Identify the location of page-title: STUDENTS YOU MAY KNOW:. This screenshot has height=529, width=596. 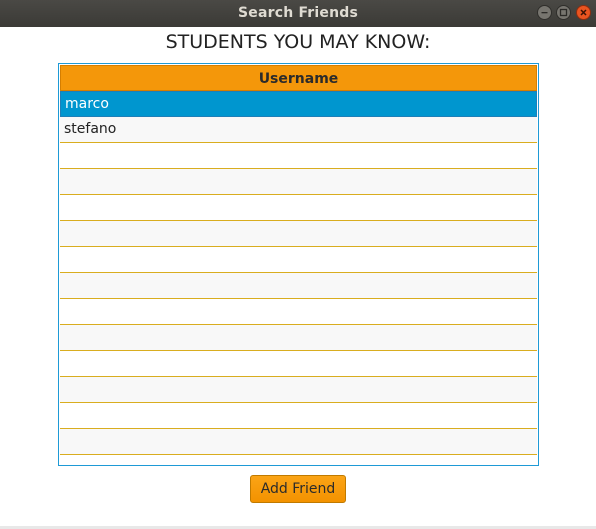
(298, 42).